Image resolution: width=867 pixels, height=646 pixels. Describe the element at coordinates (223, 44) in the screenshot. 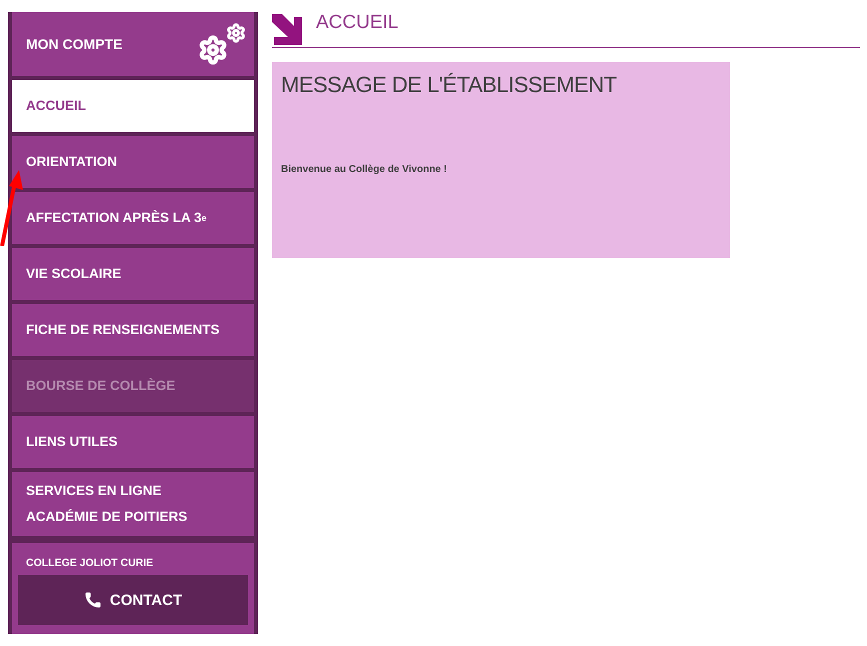

I see `gears-icon` at that location.